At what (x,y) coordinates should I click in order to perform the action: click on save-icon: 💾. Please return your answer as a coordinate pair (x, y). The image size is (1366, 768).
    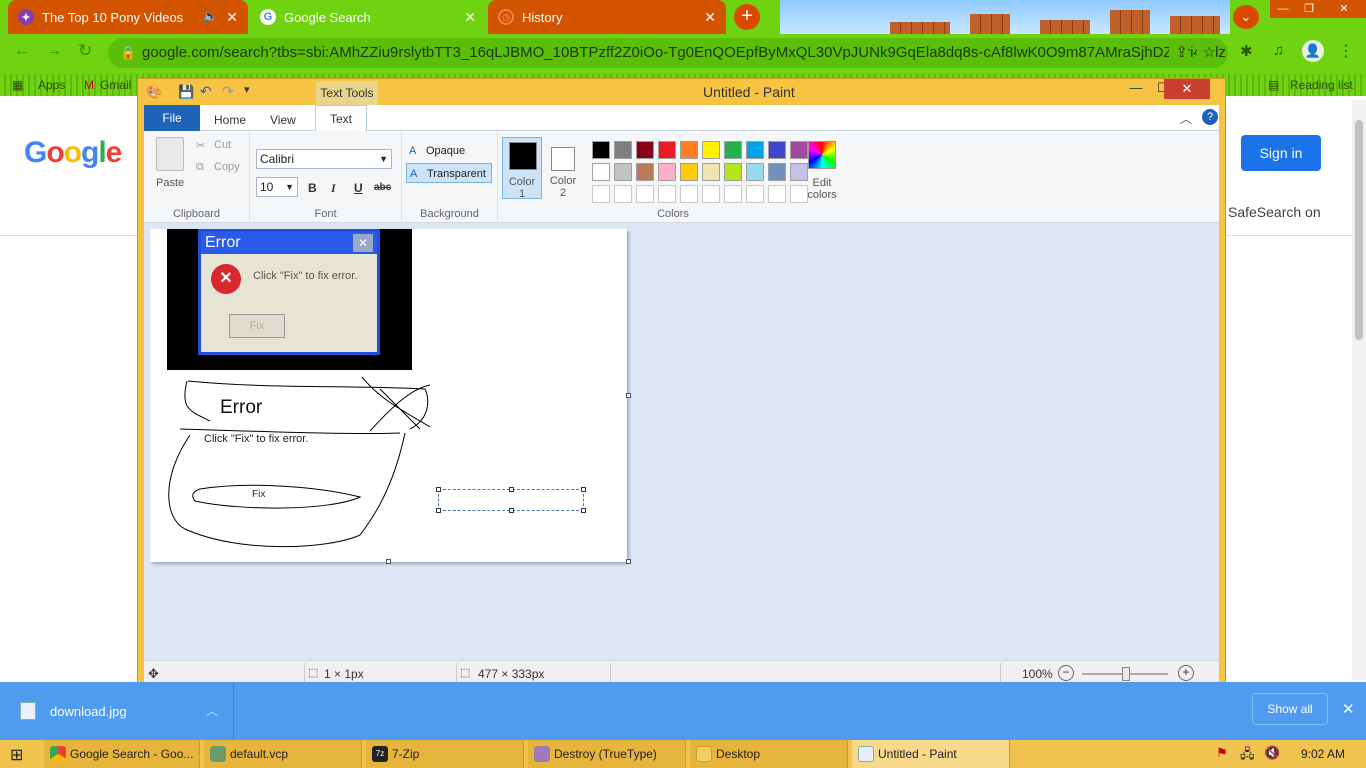
    Looking at the image, I should click on (186, 92).